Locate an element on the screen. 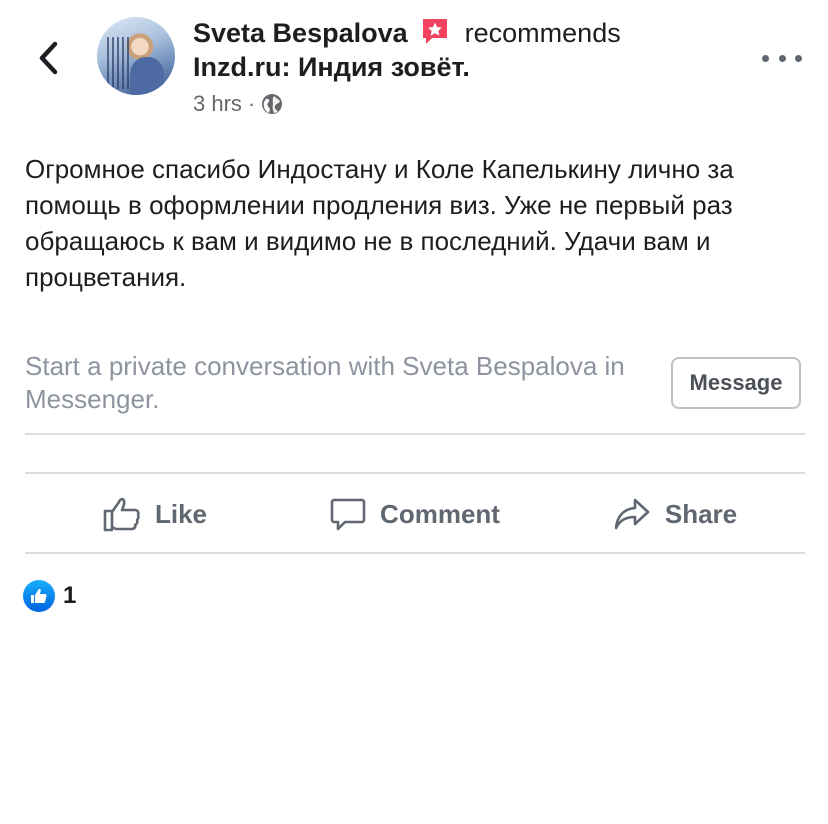 The height and width of the screenshot is (824, 828). globe-icon is located at coordinates (272, 104).